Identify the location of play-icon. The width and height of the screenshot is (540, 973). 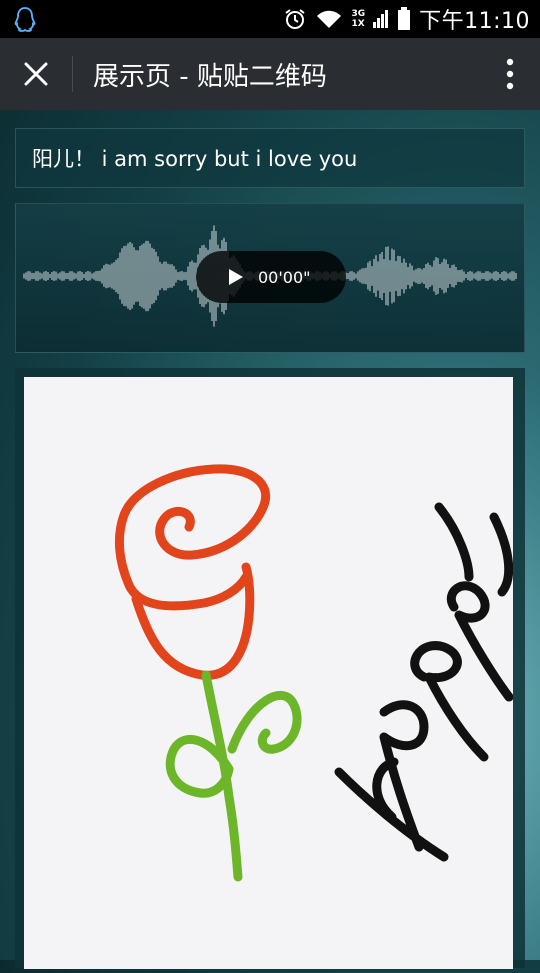
(236, 277).